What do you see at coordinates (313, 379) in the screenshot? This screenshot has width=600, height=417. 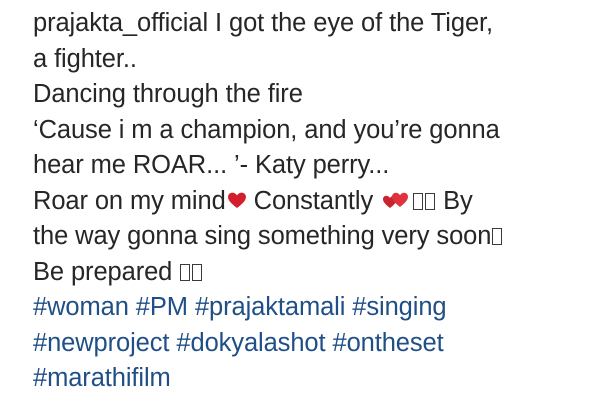 I see `hashtag-line-3: #marathifilm` at bounding box center [313, 379].